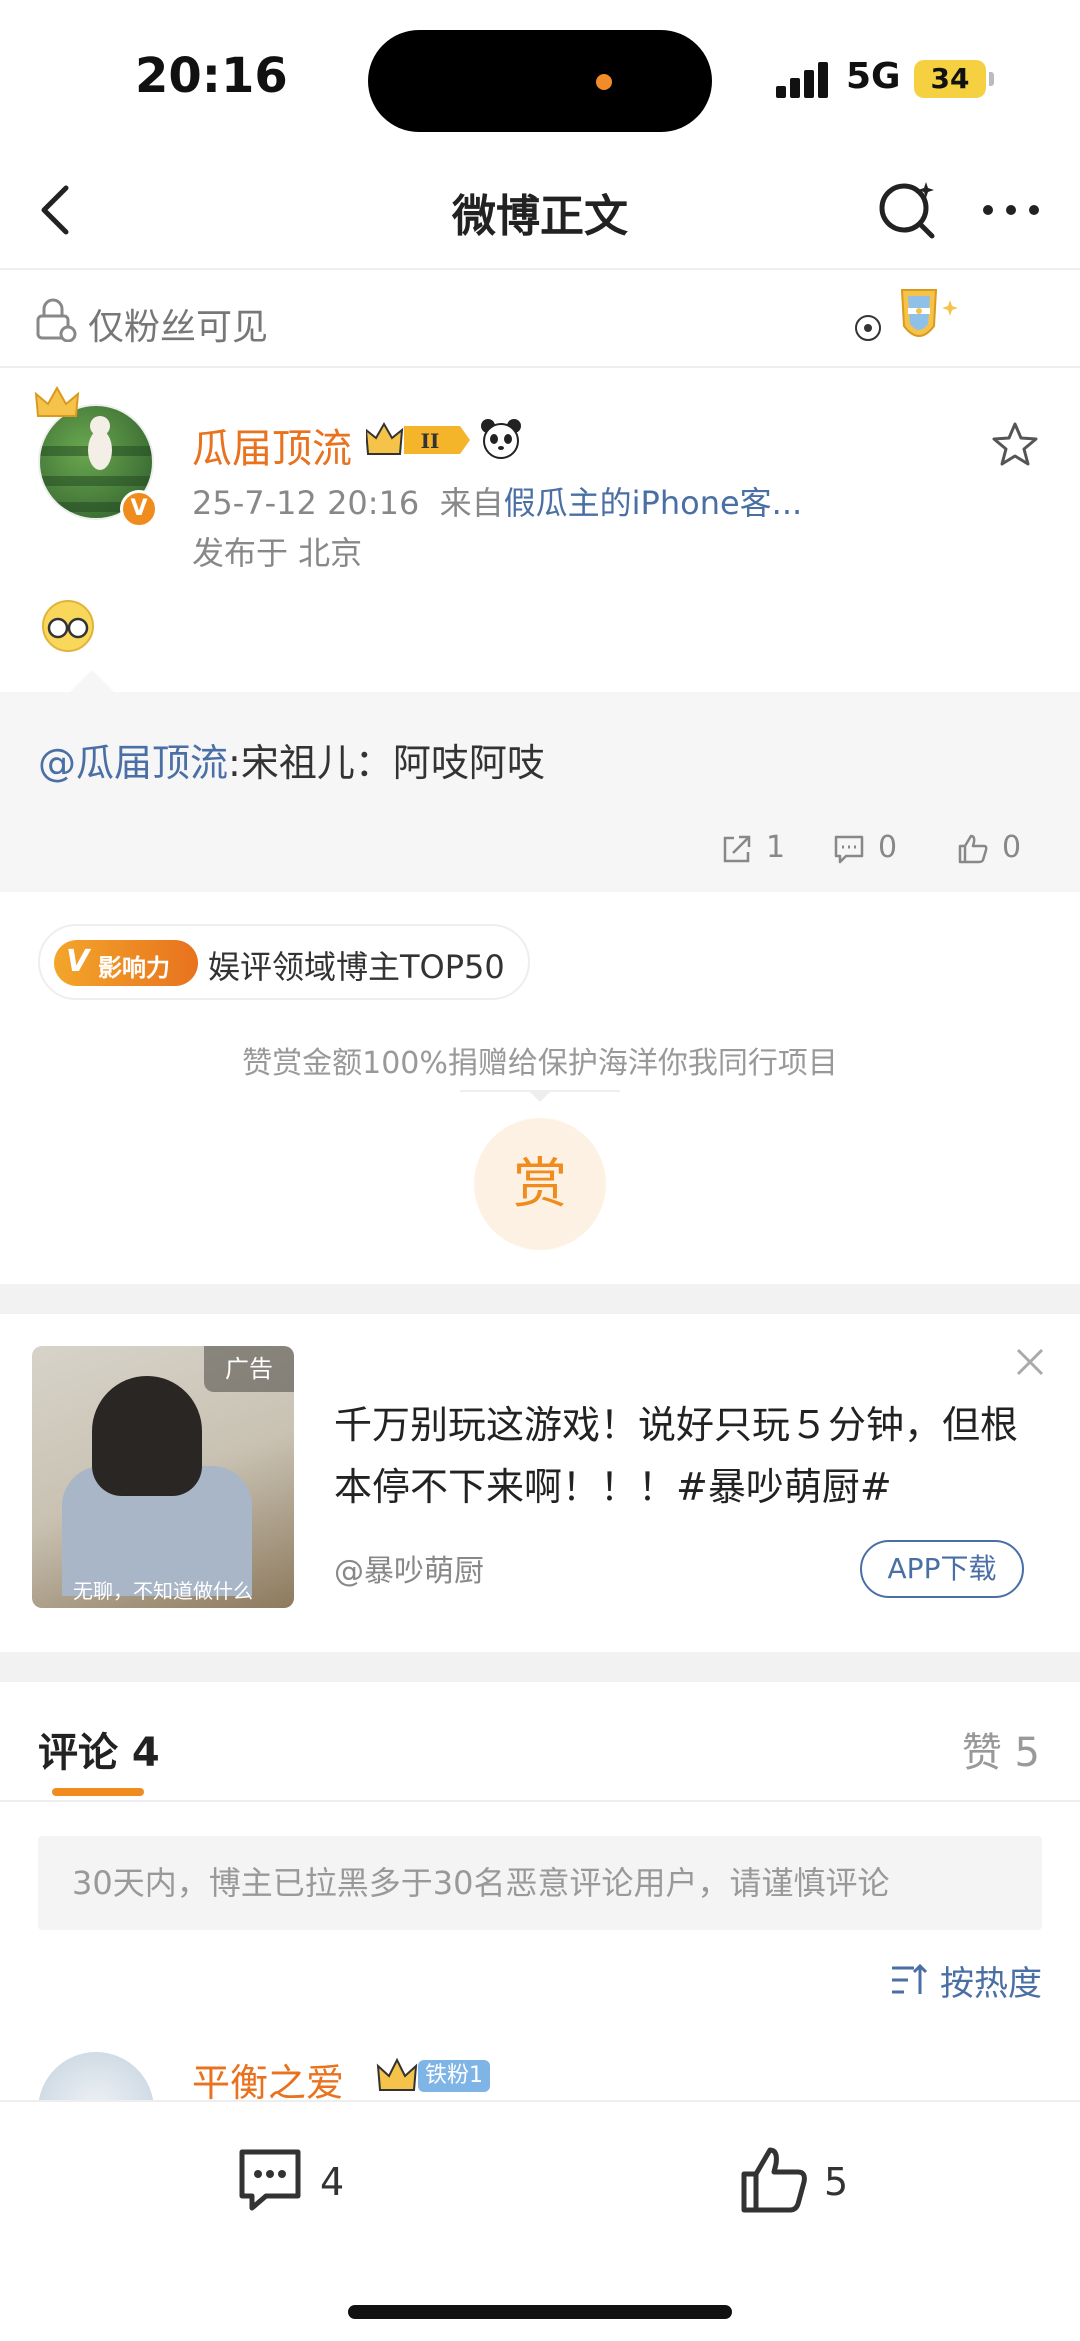 The width and height of the screenshot is (1080, 2341). What do you see at coordinates (872, 850) in the screenshot?
I see `comment-action: 0` at bounding box center [872, 850].